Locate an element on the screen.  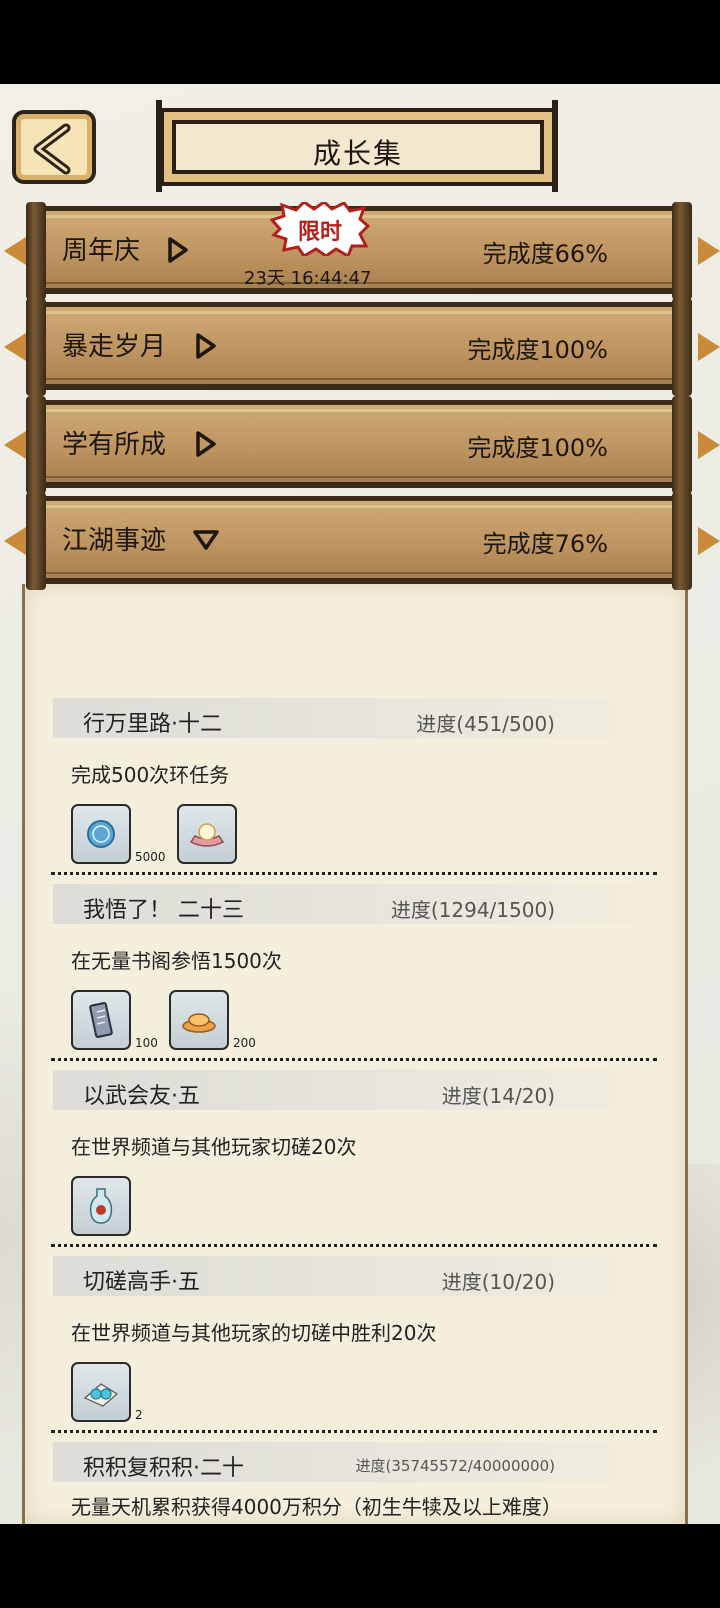
vase-icon is located at coordinates (101, 1206).